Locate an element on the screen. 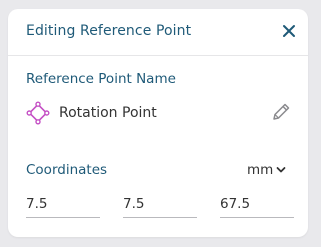 The width and height of the screenshot is (321, 247). reference-point-name-value: Rotation Point is located at coordinates (108, 113).